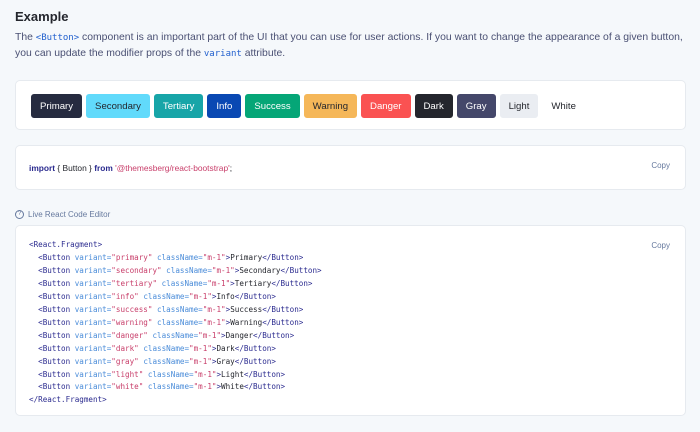  I want to click on variant-value: "warning", so click(132, 322).